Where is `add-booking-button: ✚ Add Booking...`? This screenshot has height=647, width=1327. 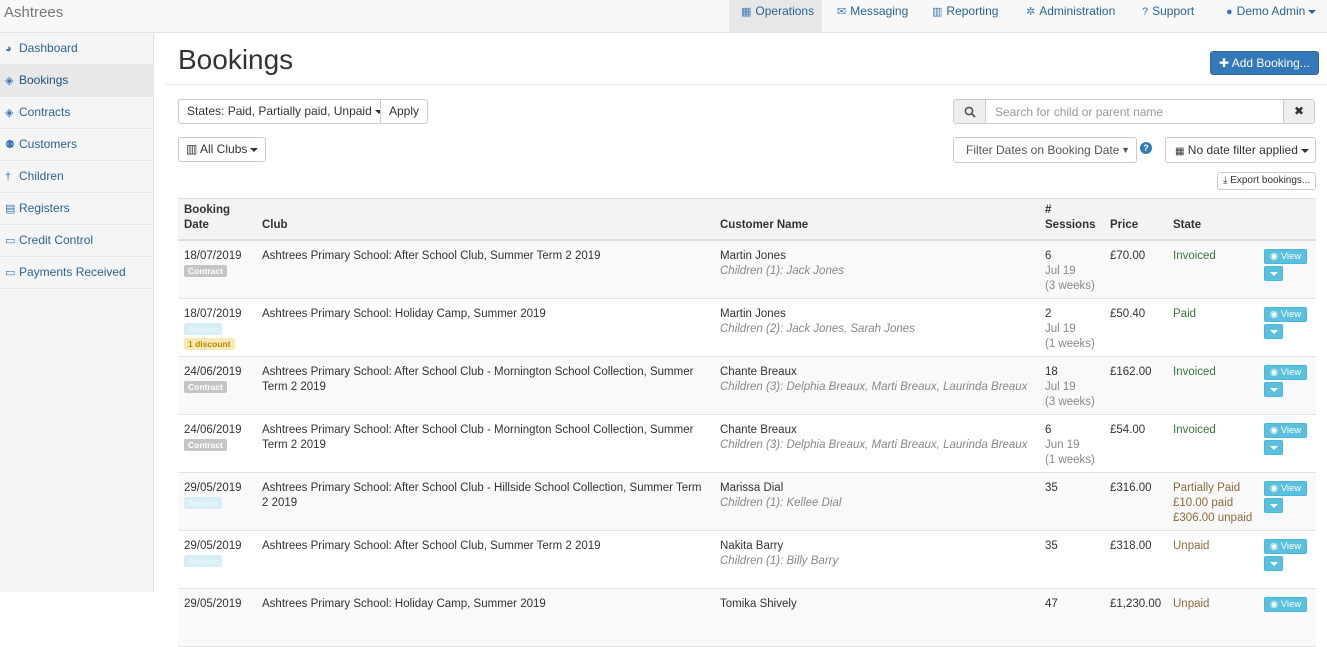 add-booking-button: ✚ Add Booking... is located at coordinates (1264, 63).